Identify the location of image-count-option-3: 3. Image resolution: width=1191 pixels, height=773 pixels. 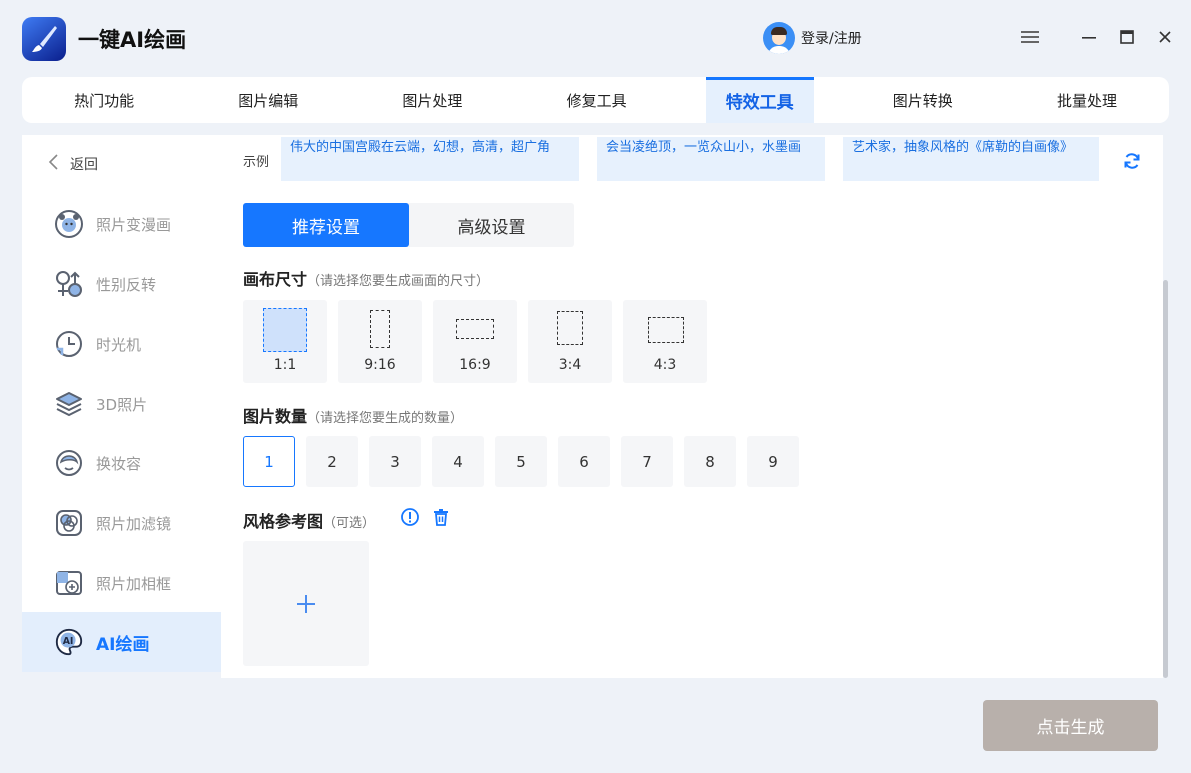
(395, 461).